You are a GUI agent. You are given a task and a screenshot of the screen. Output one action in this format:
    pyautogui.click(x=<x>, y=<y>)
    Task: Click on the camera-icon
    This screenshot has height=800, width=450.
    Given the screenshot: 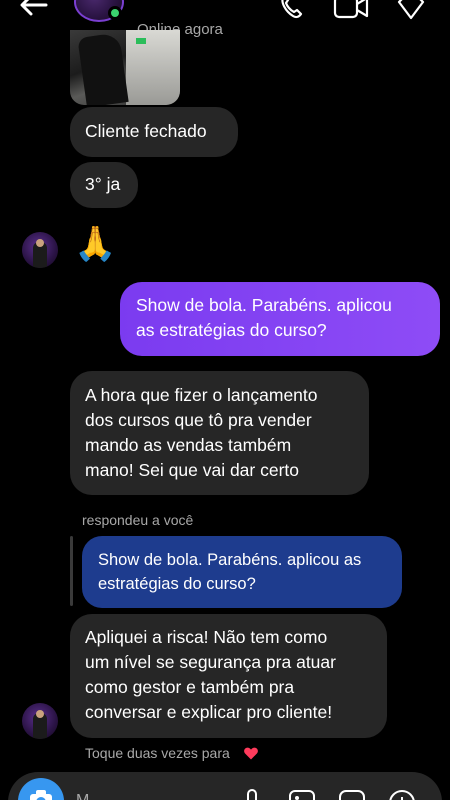 What is the action you would take?
    pyautogui.click(x=41, y=795)
    